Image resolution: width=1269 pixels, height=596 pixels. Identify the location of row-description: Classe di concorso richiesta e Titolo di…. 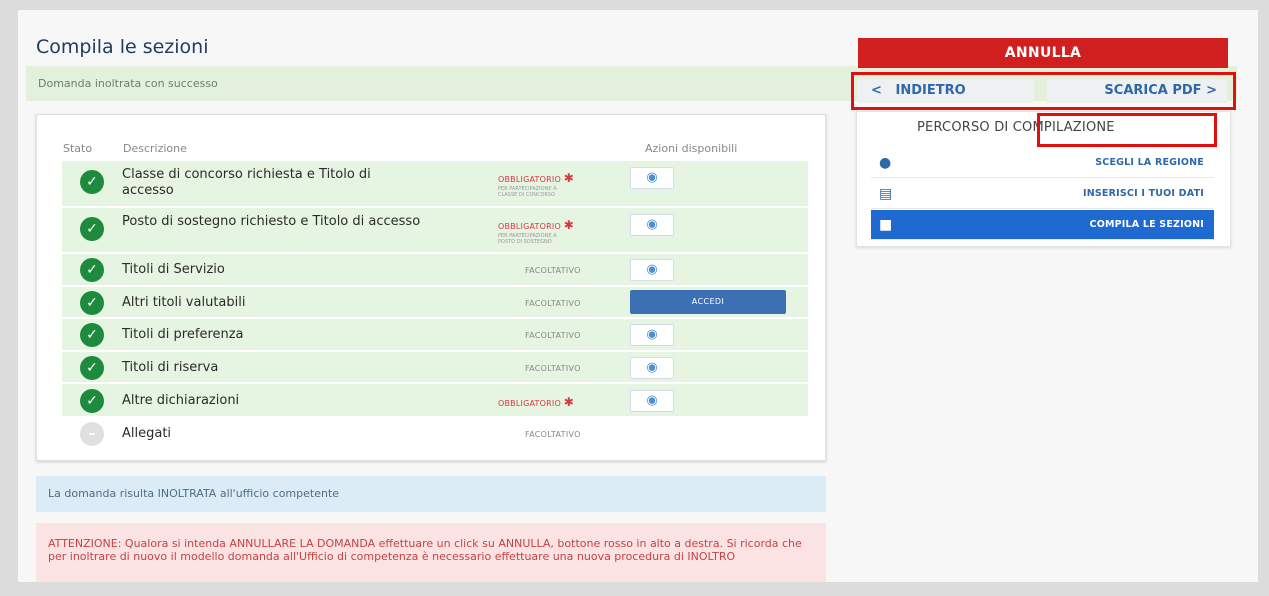
(246, 182).